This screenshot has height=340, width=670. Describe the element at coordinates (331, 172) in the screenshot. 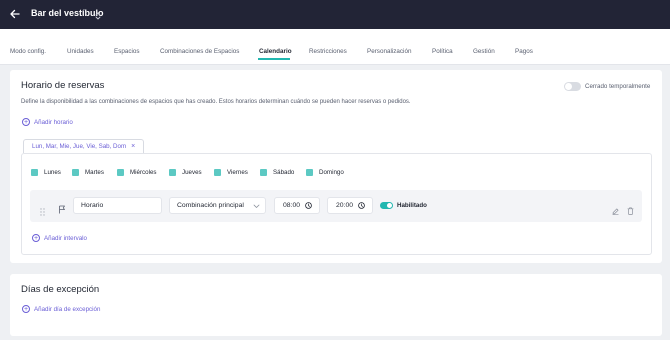

I see `day-label: Domingo` at that location.